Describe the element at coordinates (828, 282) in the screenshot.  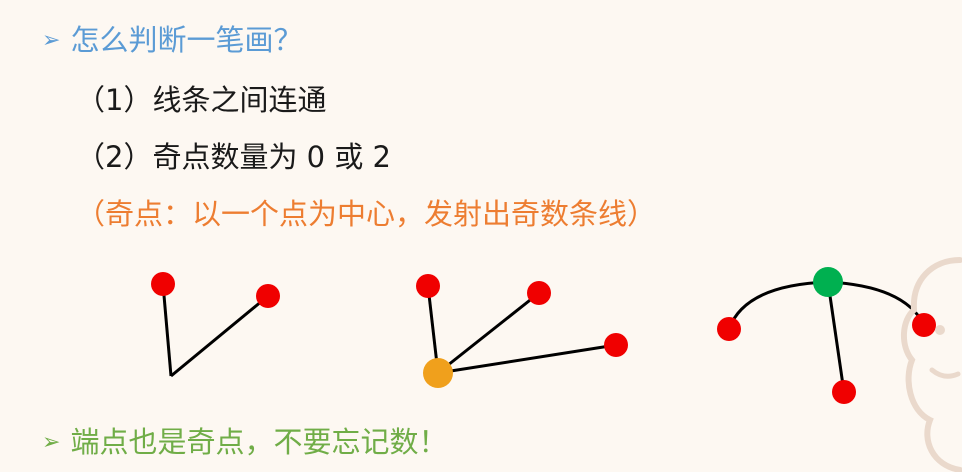
I see `vertex-green-odd-center` at that location.